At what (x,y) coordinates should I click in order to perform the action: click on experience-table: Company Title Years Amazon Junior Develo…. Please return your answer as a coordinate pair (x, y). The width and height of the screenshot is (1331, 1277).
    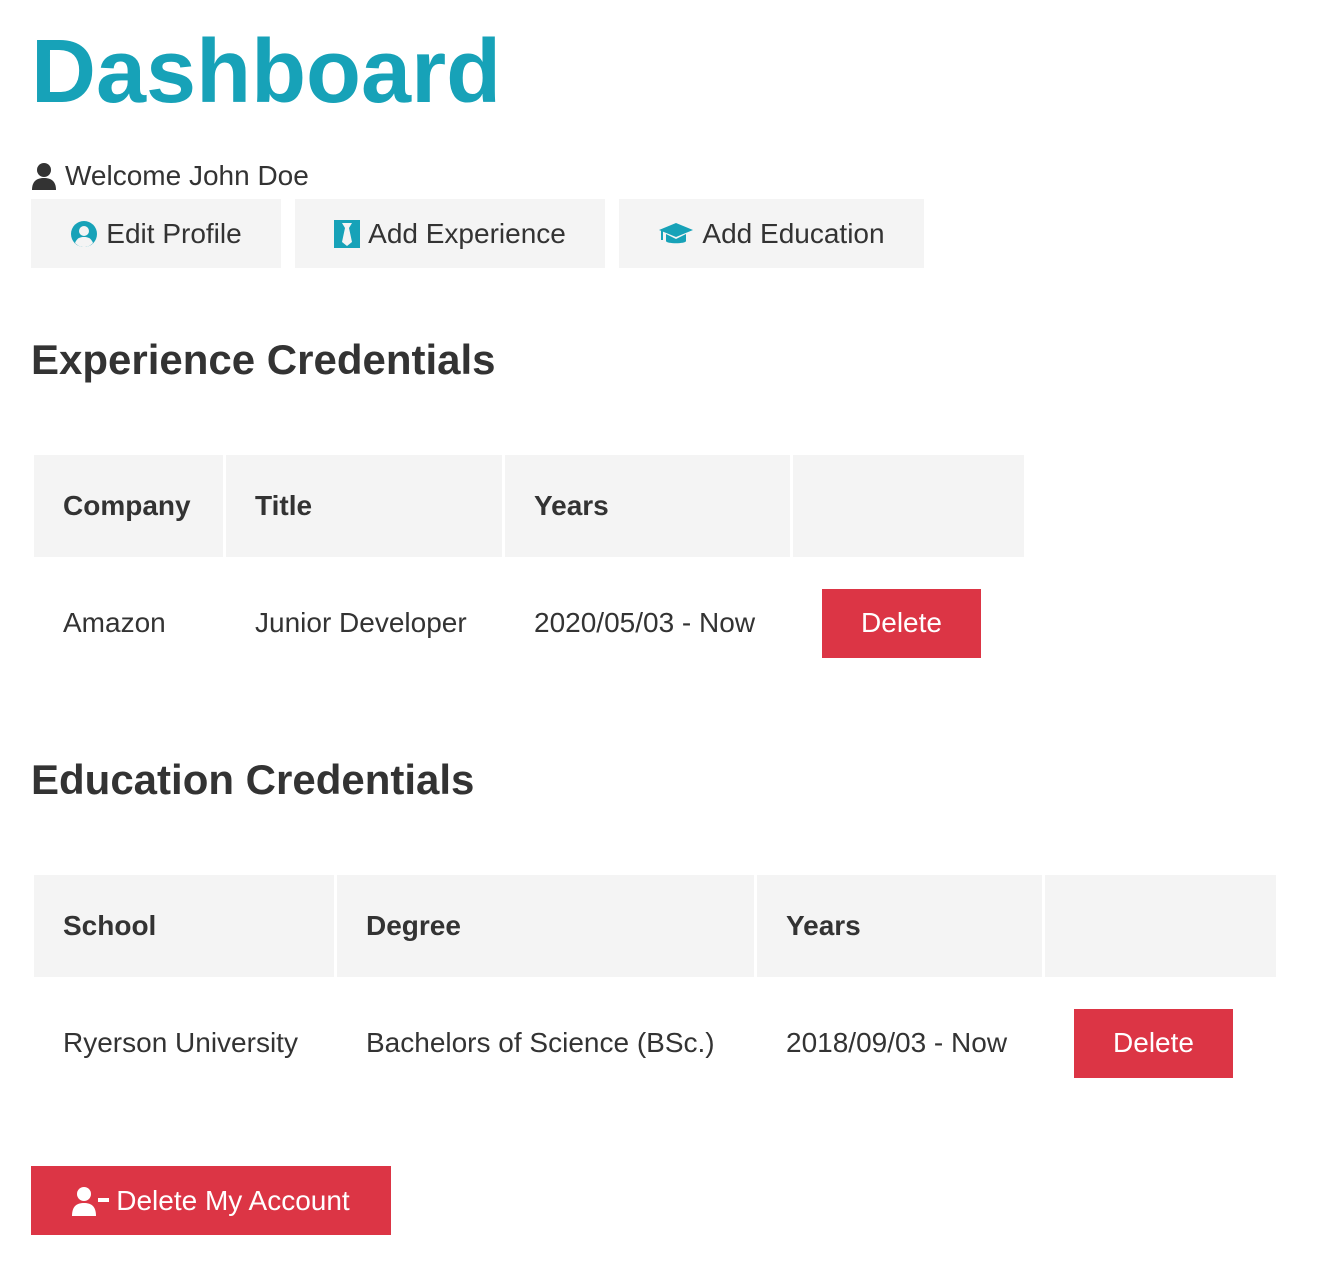
    Looking at the image, I should click on (529, 572).